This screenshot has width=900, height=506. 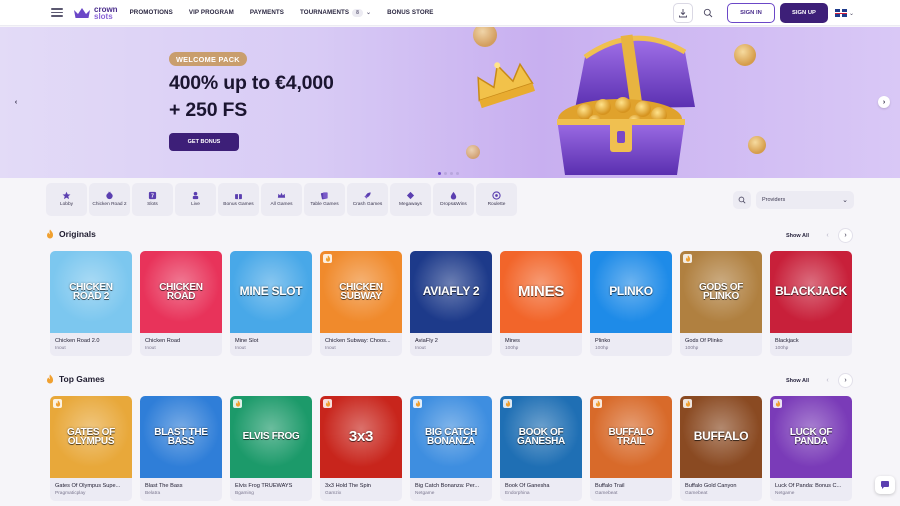 What do you see at coordinates (805, 200) in the screenshot?
I see `providers-select: Providers ⌄` at bounding box center [805, 200].